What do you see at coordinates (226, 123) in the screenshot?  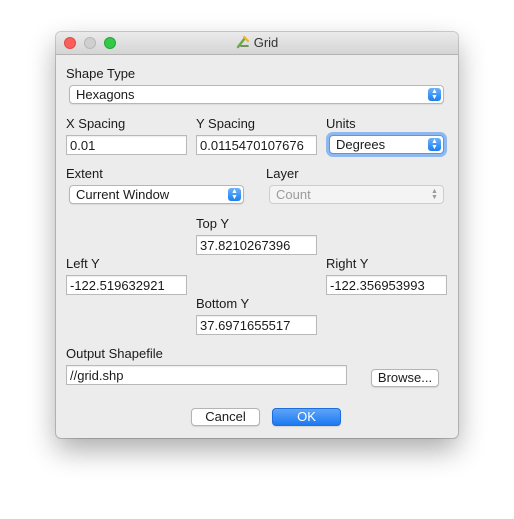 I see `y-spacing-label: Y Spacing` at bounding box center [226, 123].